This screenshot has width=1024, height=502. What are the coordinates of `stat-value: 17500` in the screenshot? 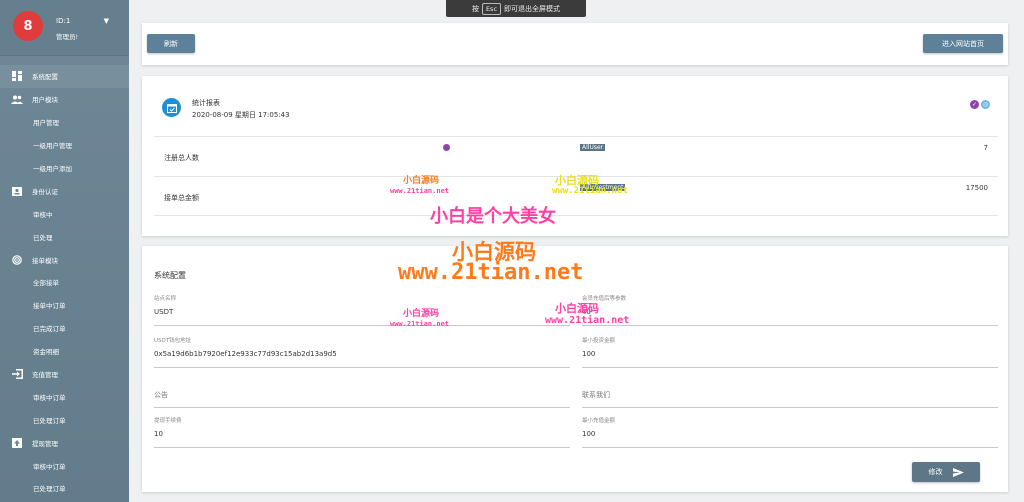 It's located at (976, 188).